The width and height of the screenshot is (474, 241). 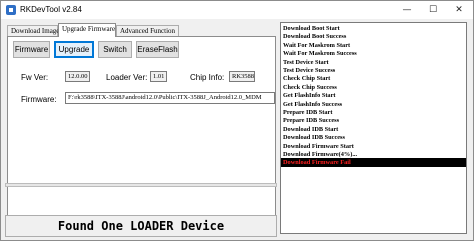 I want to click on fw-ver-label: Fw Ver:, so click(x=35, y=77).